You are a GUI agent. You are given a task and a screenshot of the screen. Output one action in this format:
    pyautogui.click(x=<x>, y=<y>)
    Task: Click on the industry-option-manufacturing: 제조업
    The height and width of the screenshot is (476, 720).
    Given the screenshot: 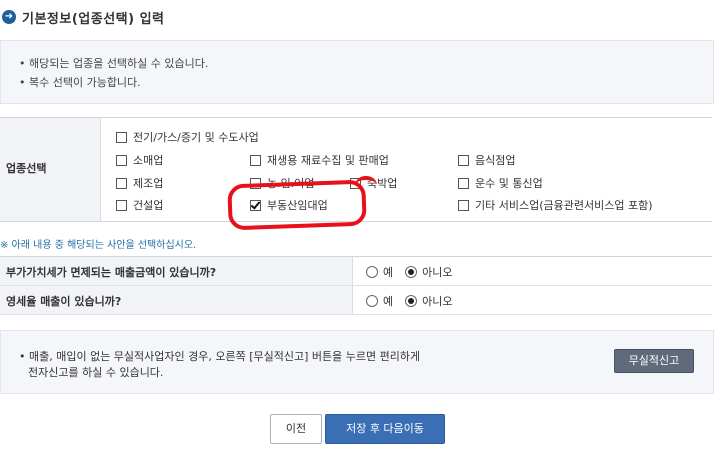 What is the action you would take?
    pyautogui.click(x=139, y=183)
    